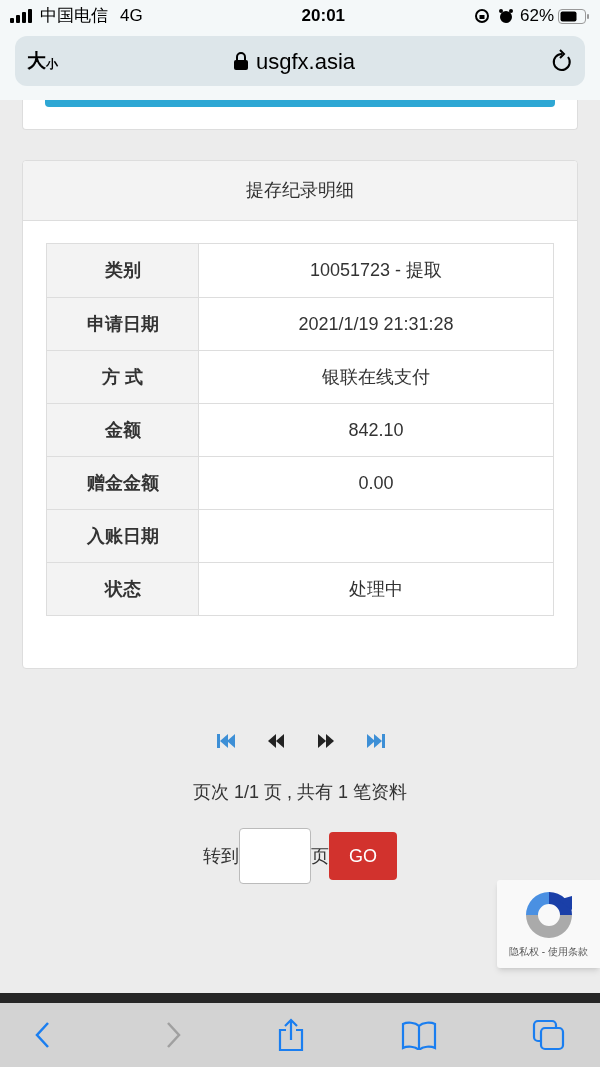  I want to click on back-icon, so click(42, 1035).